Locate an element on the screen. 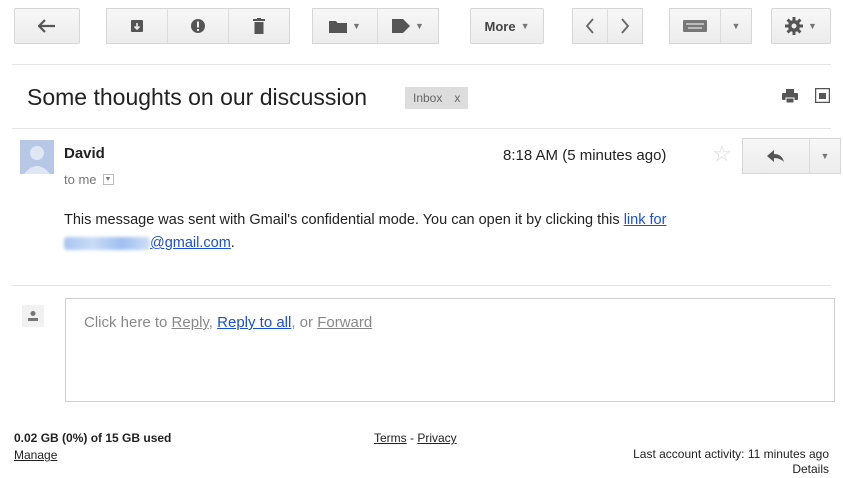  gear-icon is located at coordinates (794, 26).